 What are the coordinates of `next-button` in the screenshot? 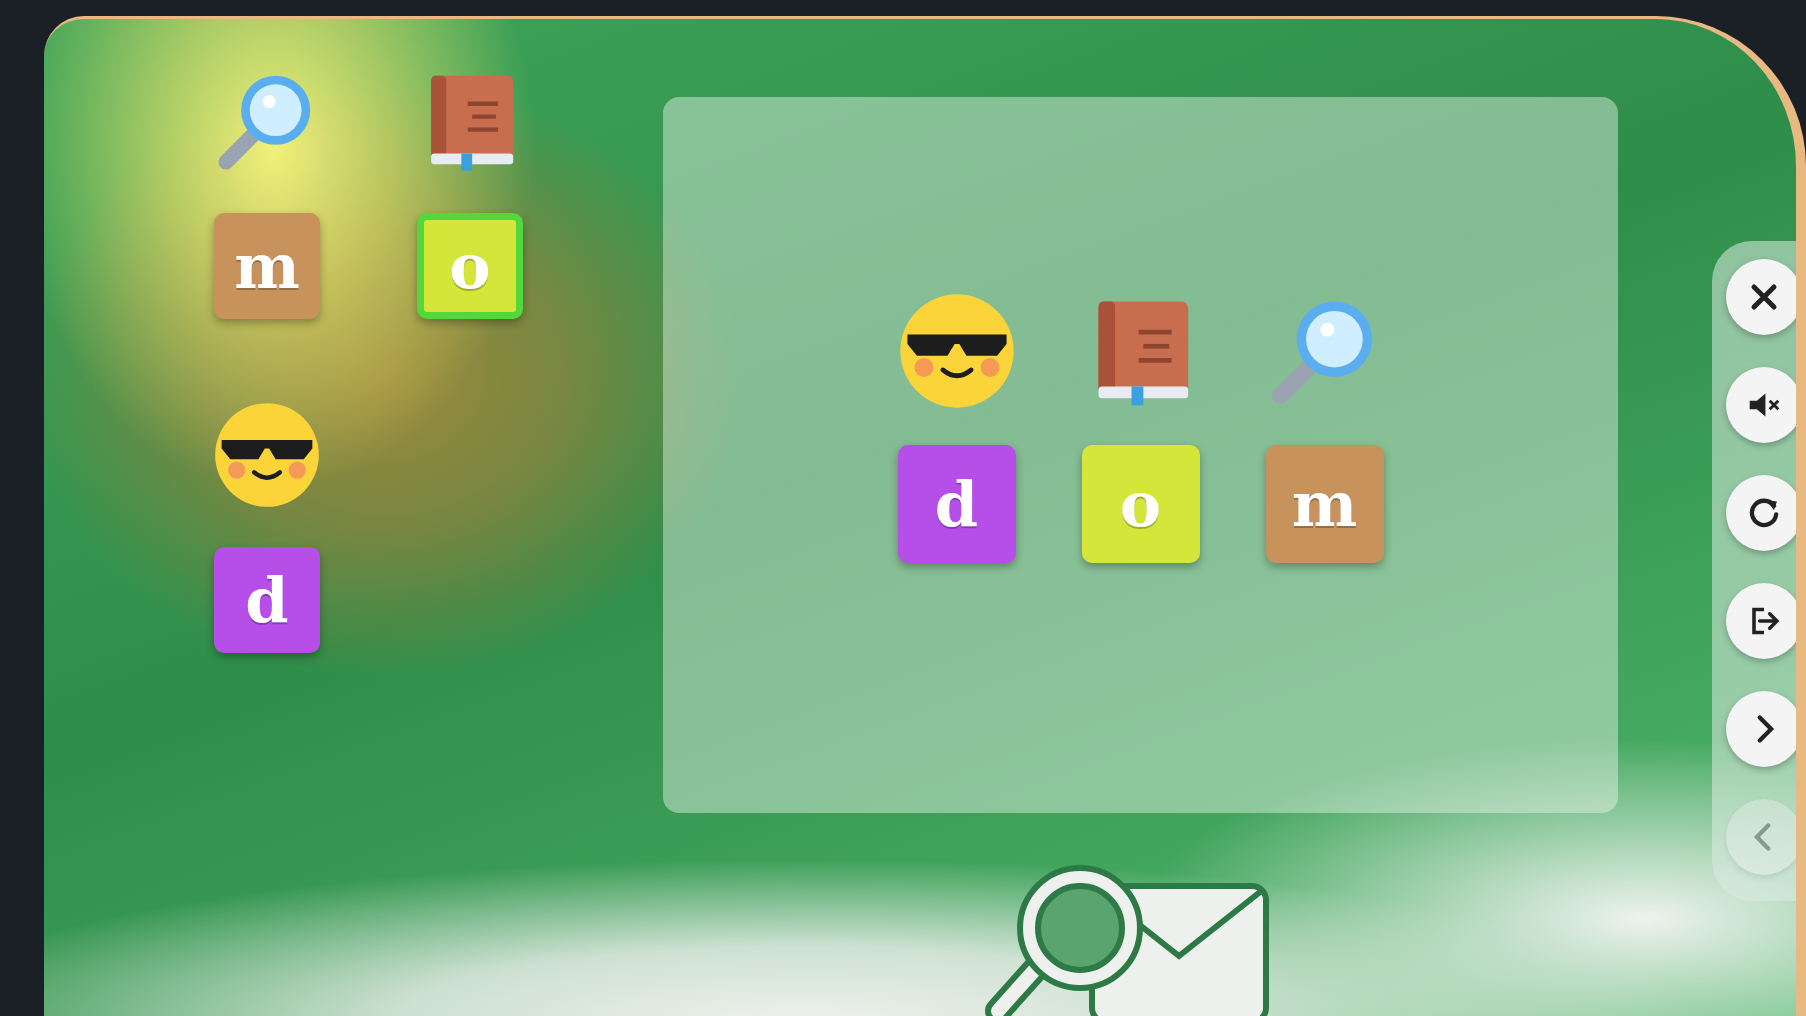 It's located at (1761, 729).